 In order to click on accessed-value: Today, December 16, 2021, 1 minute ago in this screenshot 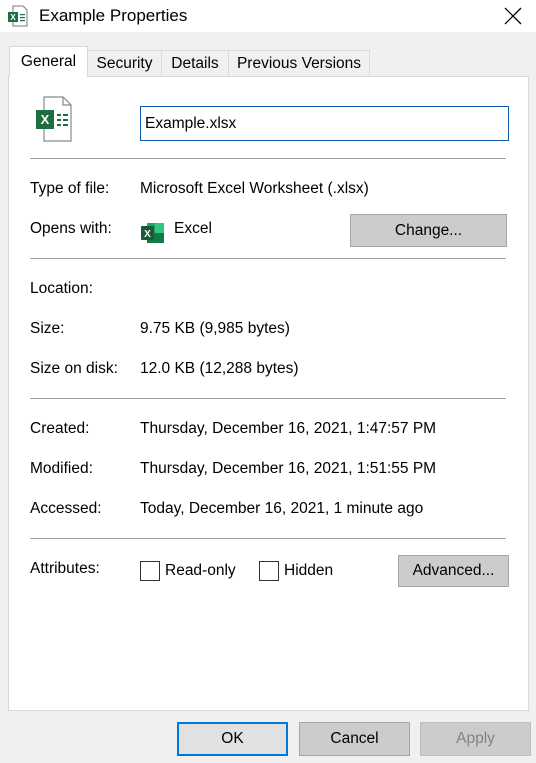, I will do `click(282, 508)`.